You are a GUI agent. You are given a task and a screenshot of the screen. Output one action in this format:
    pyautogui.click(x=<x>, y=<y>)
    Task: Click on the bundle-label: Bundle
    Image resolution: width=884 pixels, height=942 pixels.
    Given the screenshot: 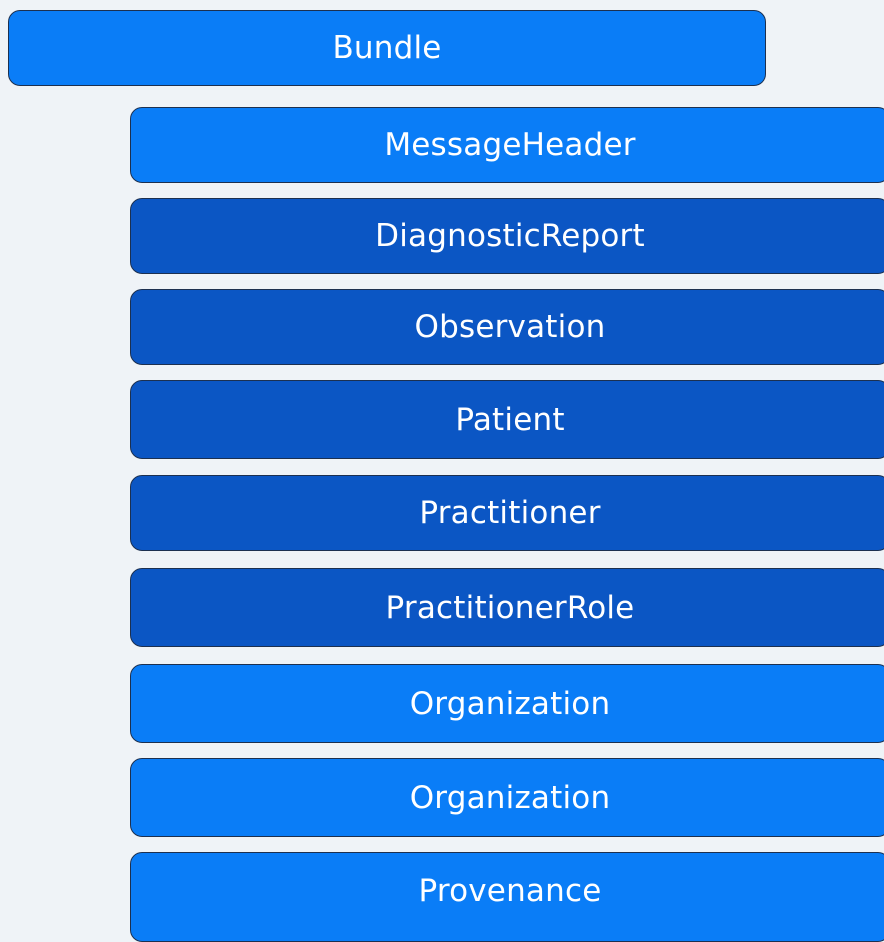 What is the action you would take?
    pyautogui.click(x=387, y=48)
    